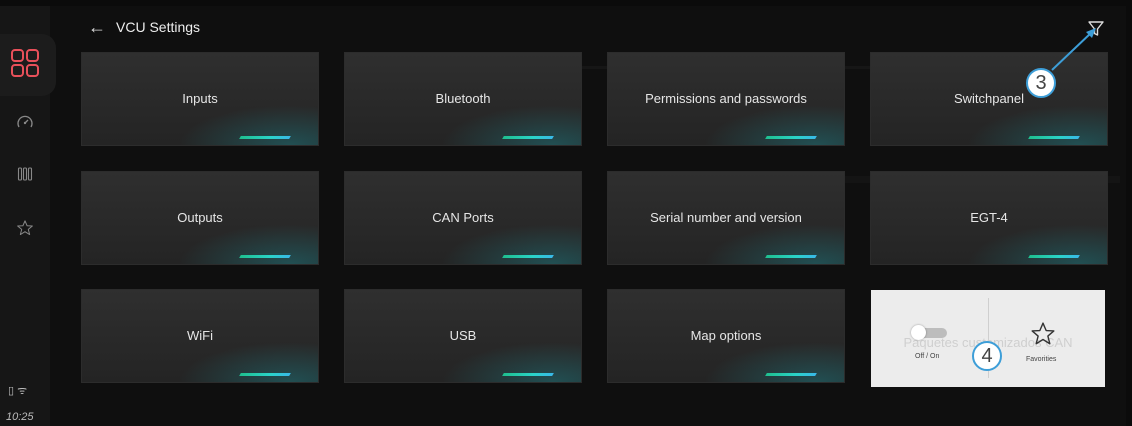 The image size is (1132, 426). Describe the element at coordinates (25, 123) in the screenshot. I see `gauge-icon` at that location.